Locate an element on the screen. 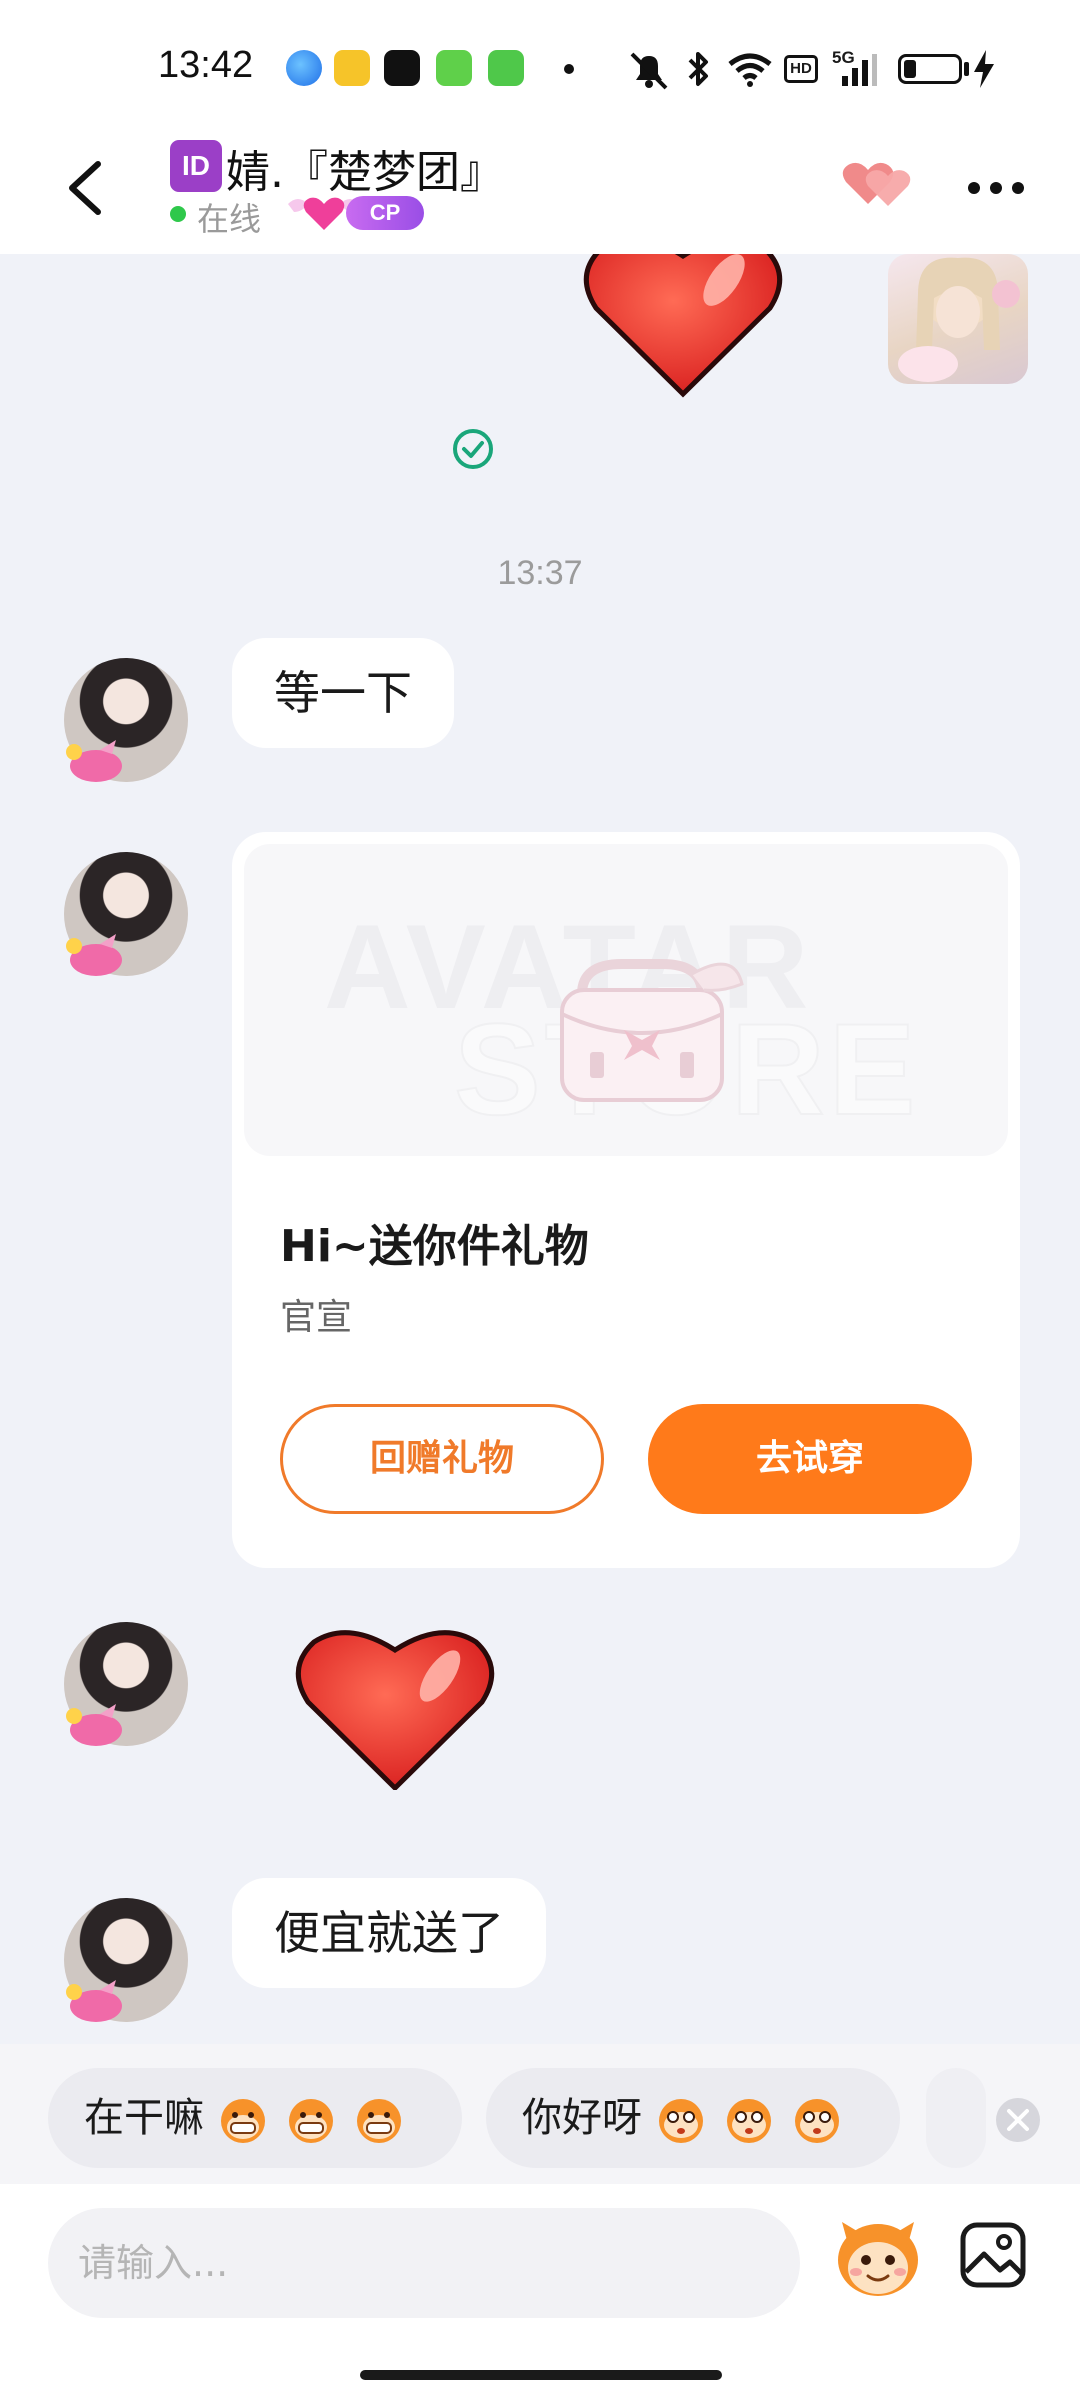 This screenshot has height=2400, width=1080. try-on-button: 去试穿 is located at coordinates (810, 1459).